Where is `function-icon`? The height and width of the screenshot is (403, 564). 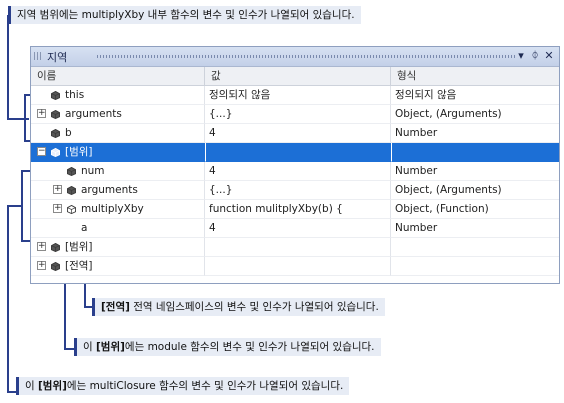
function-icon is located at coordinates (71, 209).